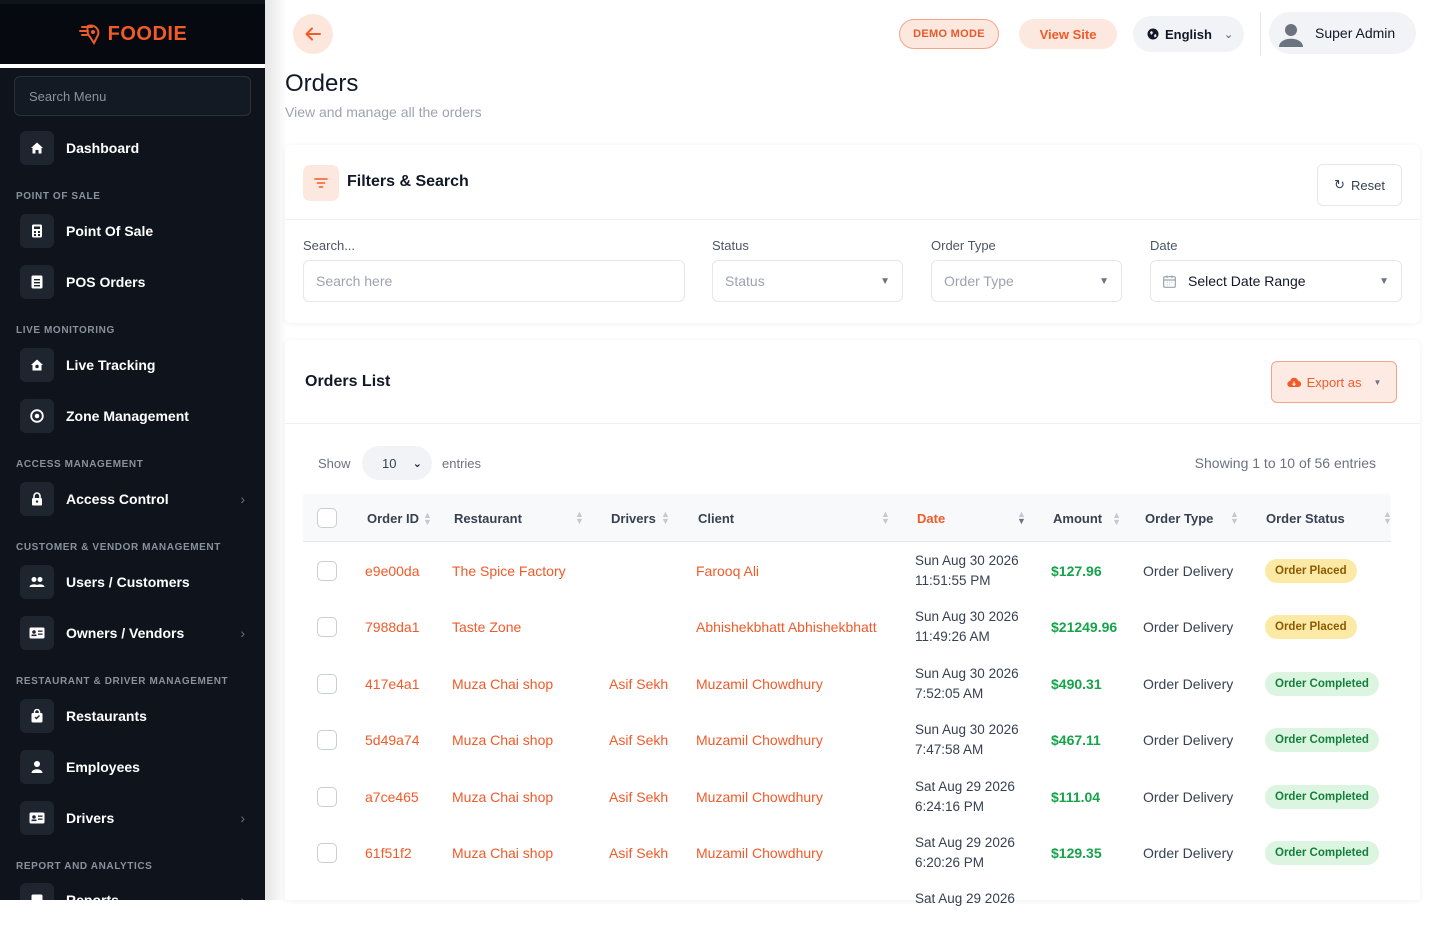 This screenshot has height=937, width=1440. Describe the element at coordinates (137, 633) in the screenshot. I see `sidebar-item-owners-vendors: Owners / Vendors ›` at that location.